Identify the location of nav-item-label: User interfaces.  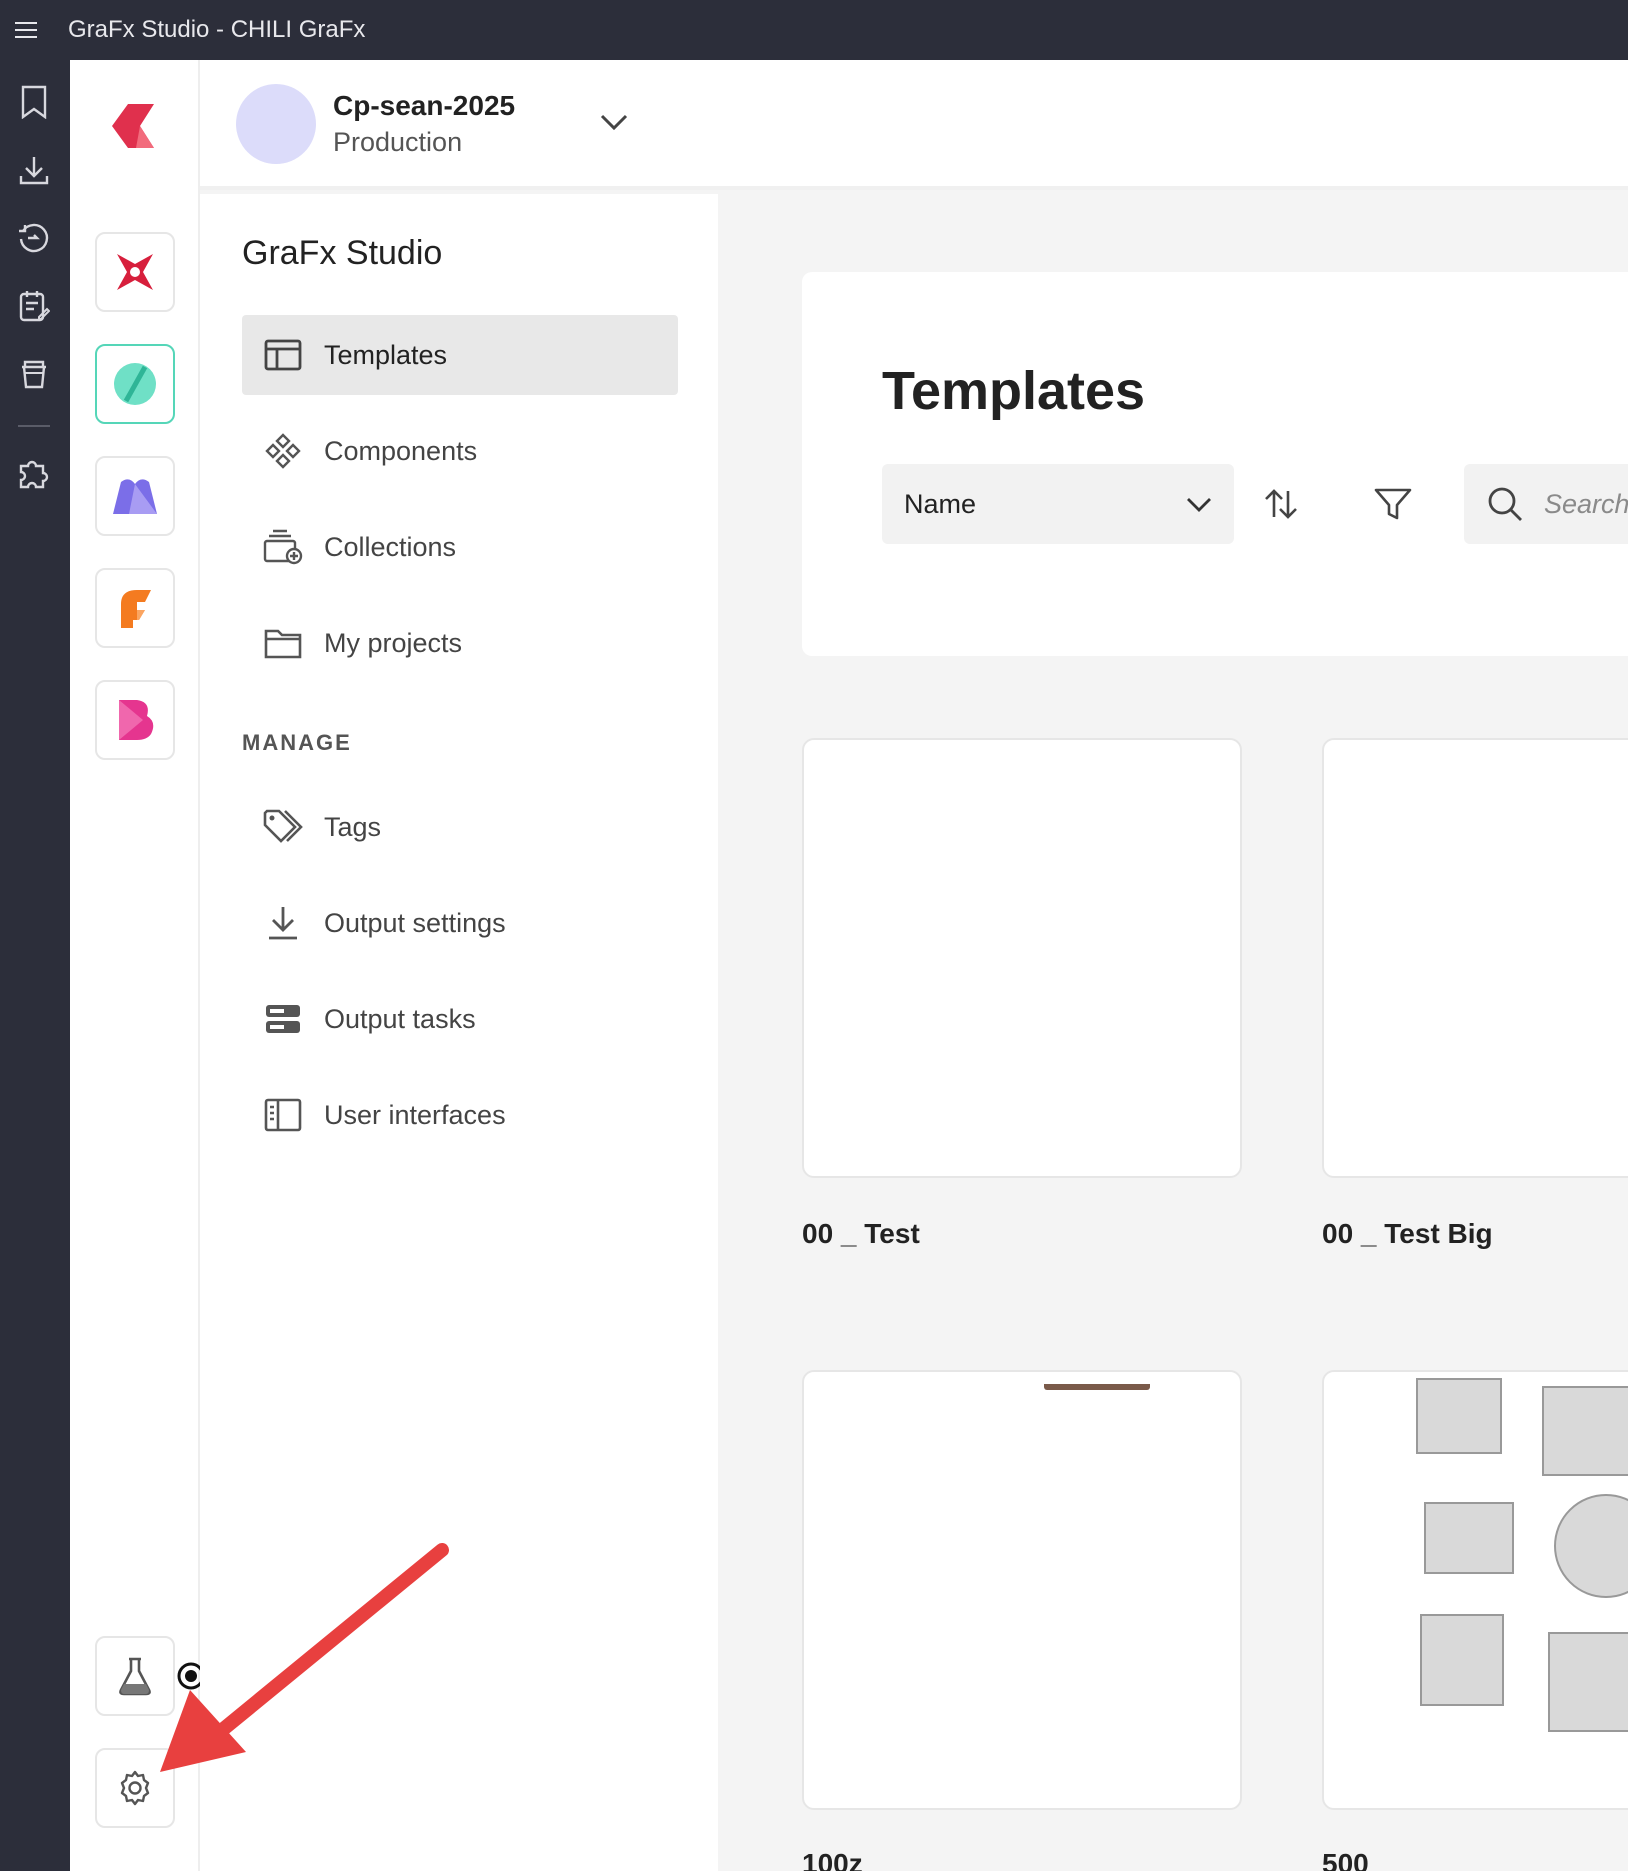
(415, 1114).